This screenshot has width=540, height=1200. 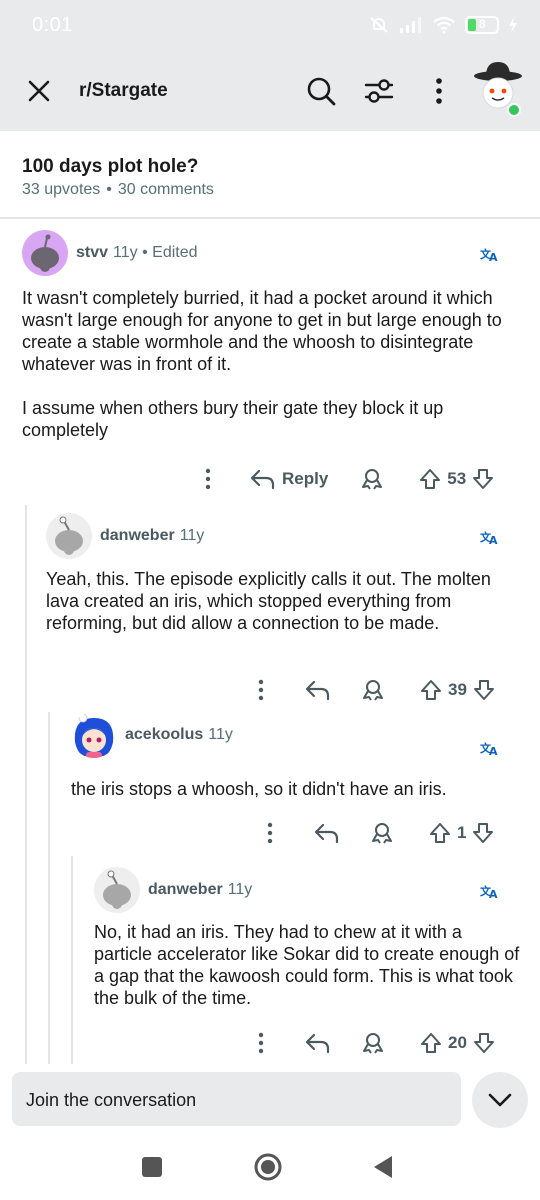 I want to click on subreddit-name: r/Stargate, so click(x=123, y=91).